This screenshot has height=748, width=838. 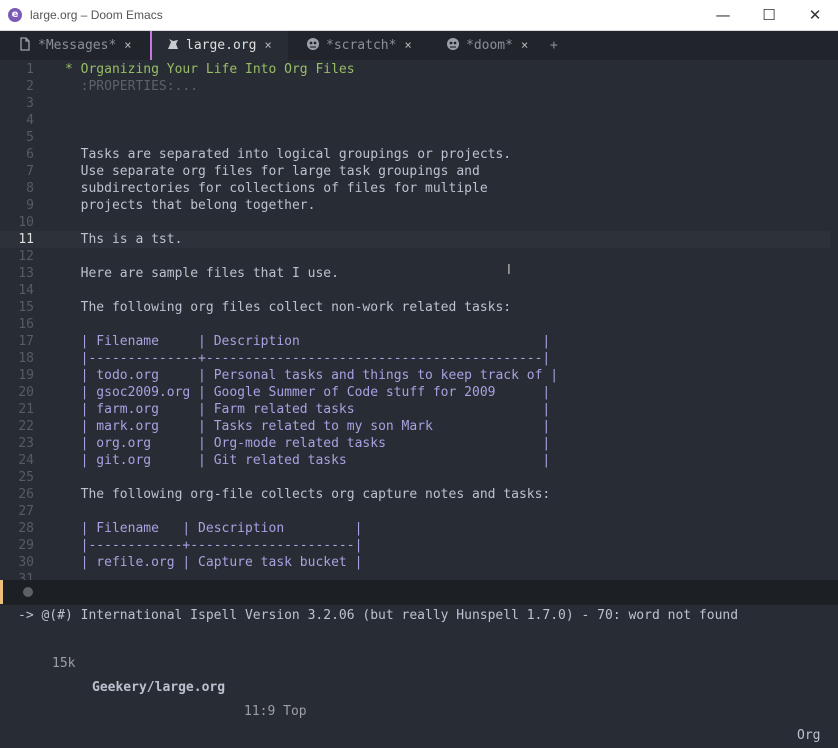 I want to click on code-line: 28 | Filename | Description |, so click(x=415, y=528).